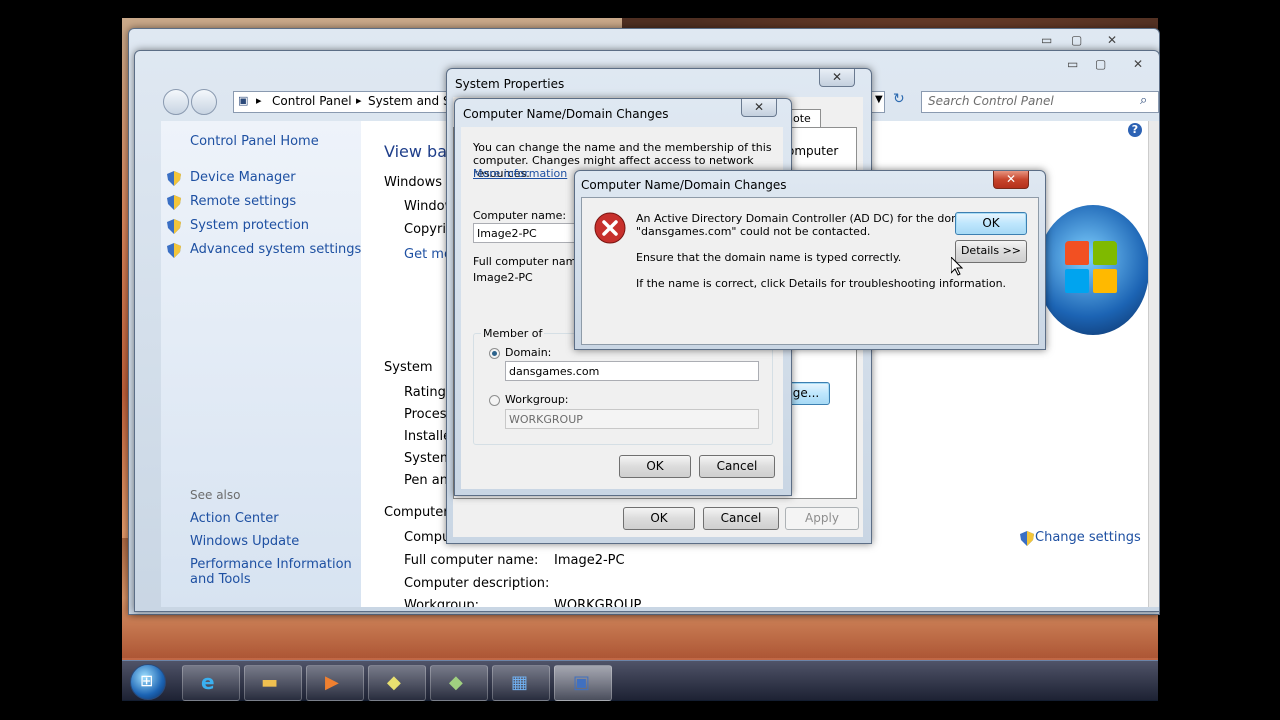 Image resolution: width=1280 pixels, height=720 pixels. I want to click on more-information-link: More information, so click(520, 173).